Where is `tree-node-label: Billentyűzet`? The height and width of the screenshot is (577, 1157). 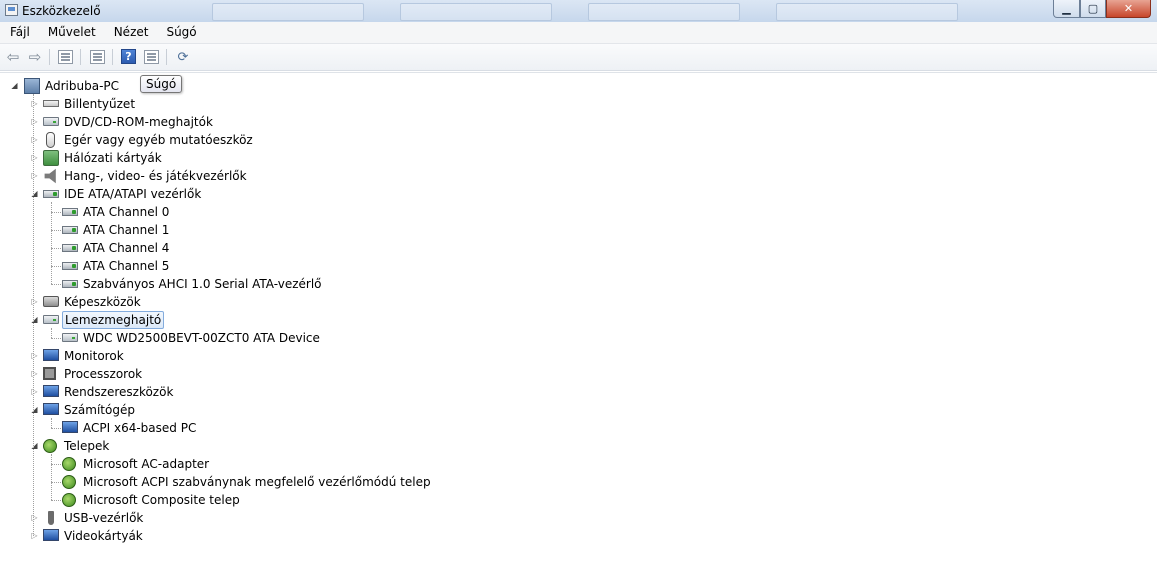 tree-node-label: Billentyűzet is located at coordinates (100, 104).